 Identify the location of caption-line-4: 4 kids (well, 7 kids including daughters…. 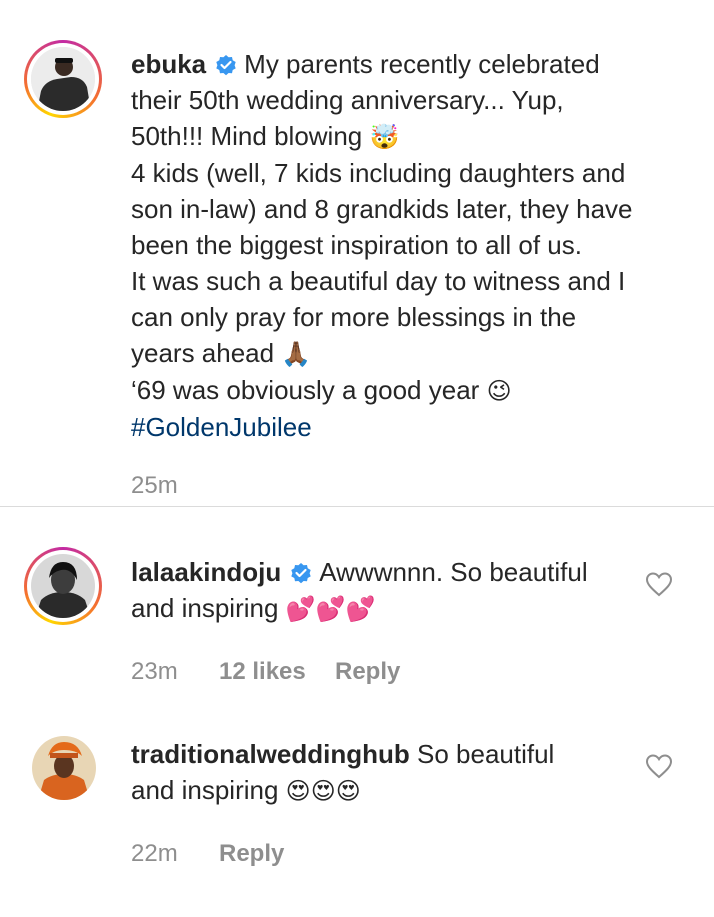
(378, 173).